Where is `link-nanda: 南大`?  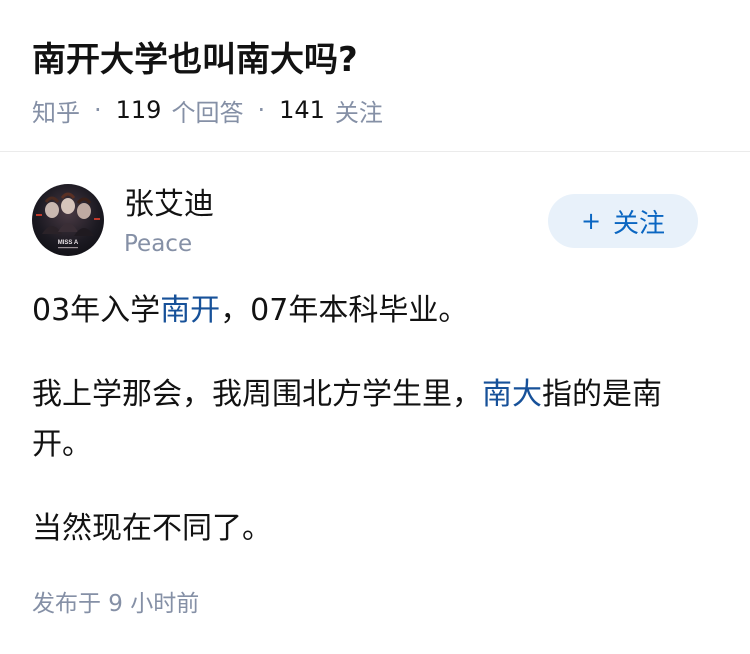
link-nanda: 南大 is located at coordinates (512, 394).